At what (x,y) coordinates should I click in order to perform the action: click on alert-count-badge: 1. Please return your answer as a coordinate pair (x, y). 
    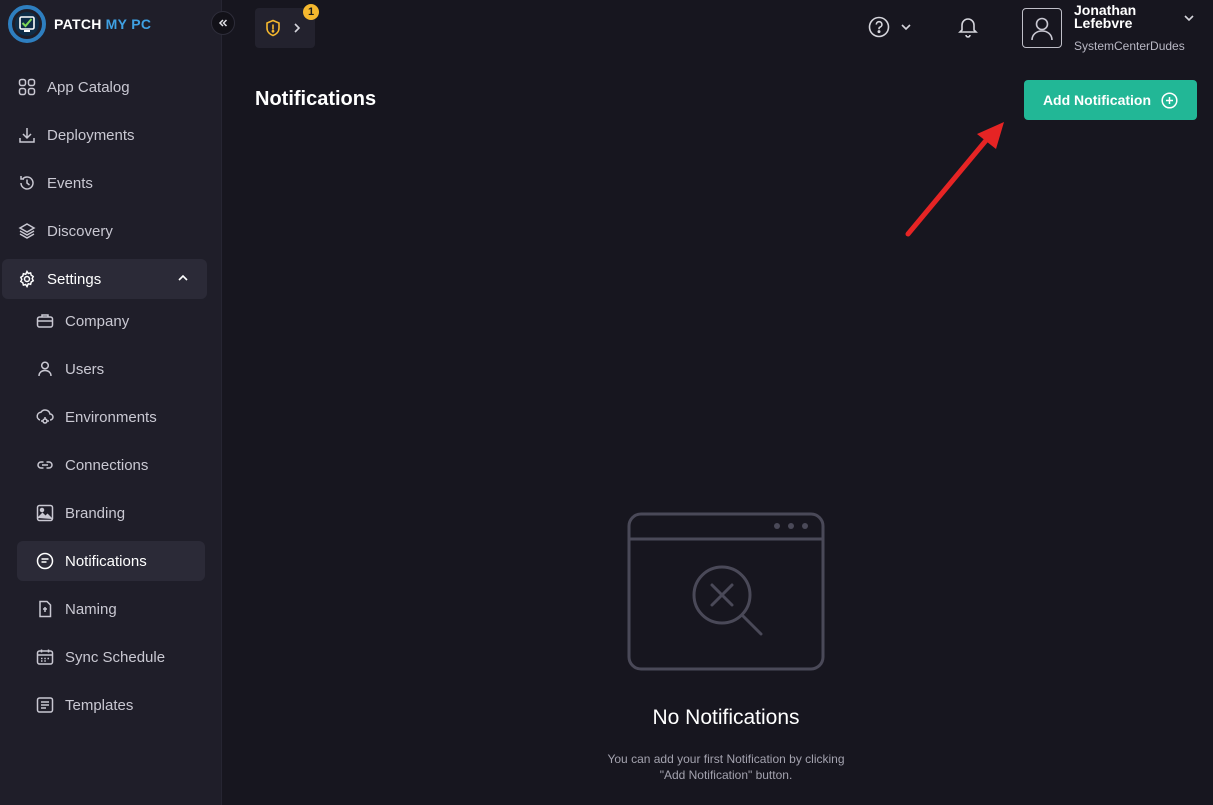
    Looking at the image, I should click on (311, 12).